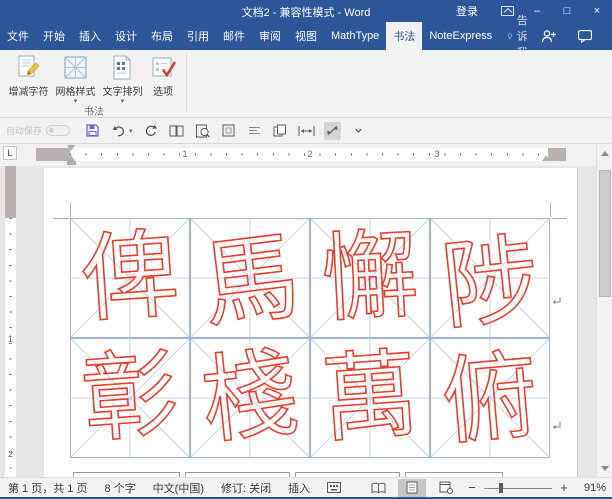 The width and height of the screenshot is (612, 499). What do you see at coordinates (605, 233) in the screenshot?
I see `scrollbar-thumb` at bounding box center [605, 233].